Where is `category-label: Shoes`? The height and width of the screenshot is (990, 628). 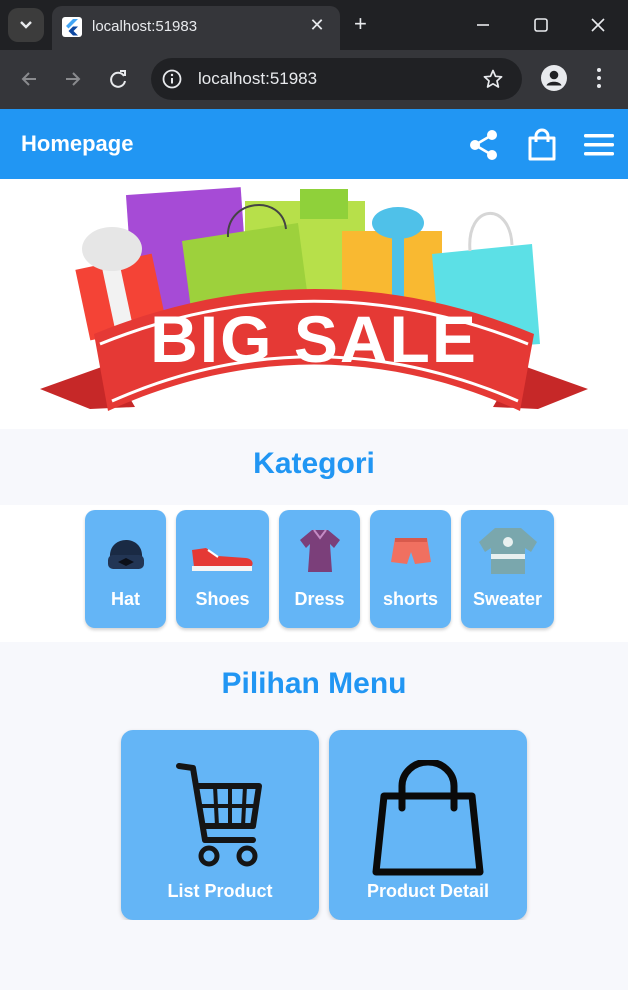 category-label: Shoes is located at coordinates (222, 599).